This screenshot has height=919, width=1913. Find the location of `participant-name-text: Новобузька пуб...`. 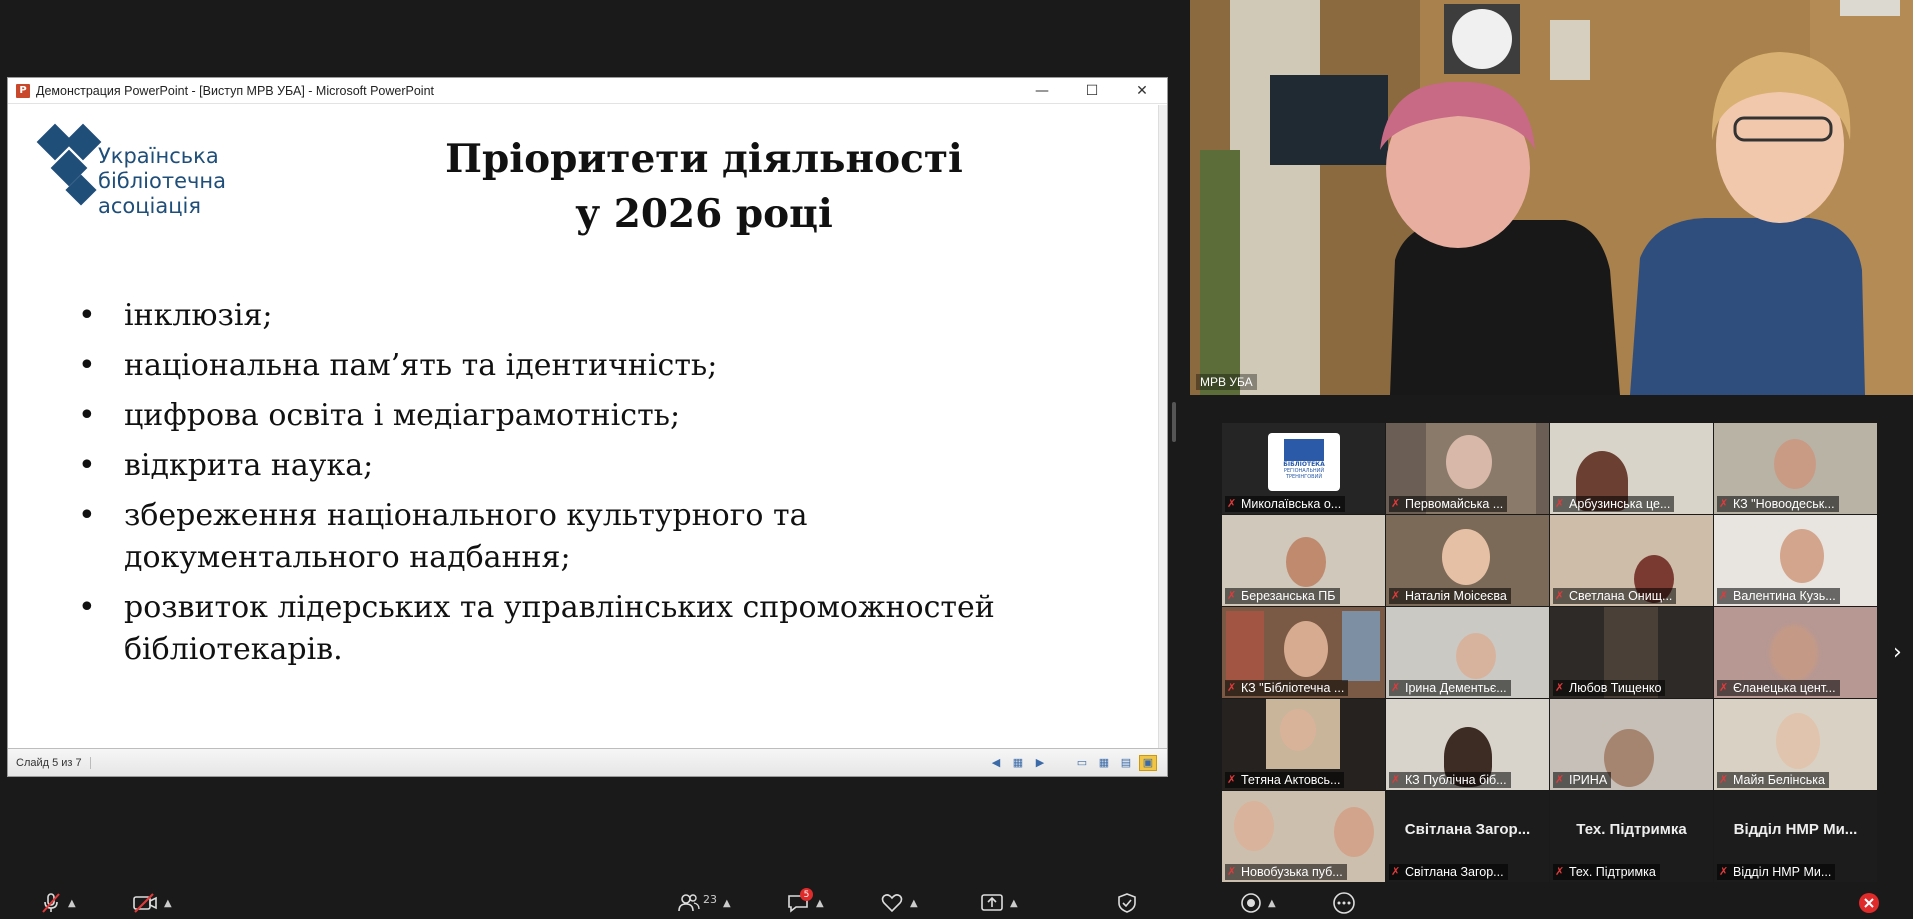

participant-name-text: Новобузька пуб... is located at coordinates (1292, 872).